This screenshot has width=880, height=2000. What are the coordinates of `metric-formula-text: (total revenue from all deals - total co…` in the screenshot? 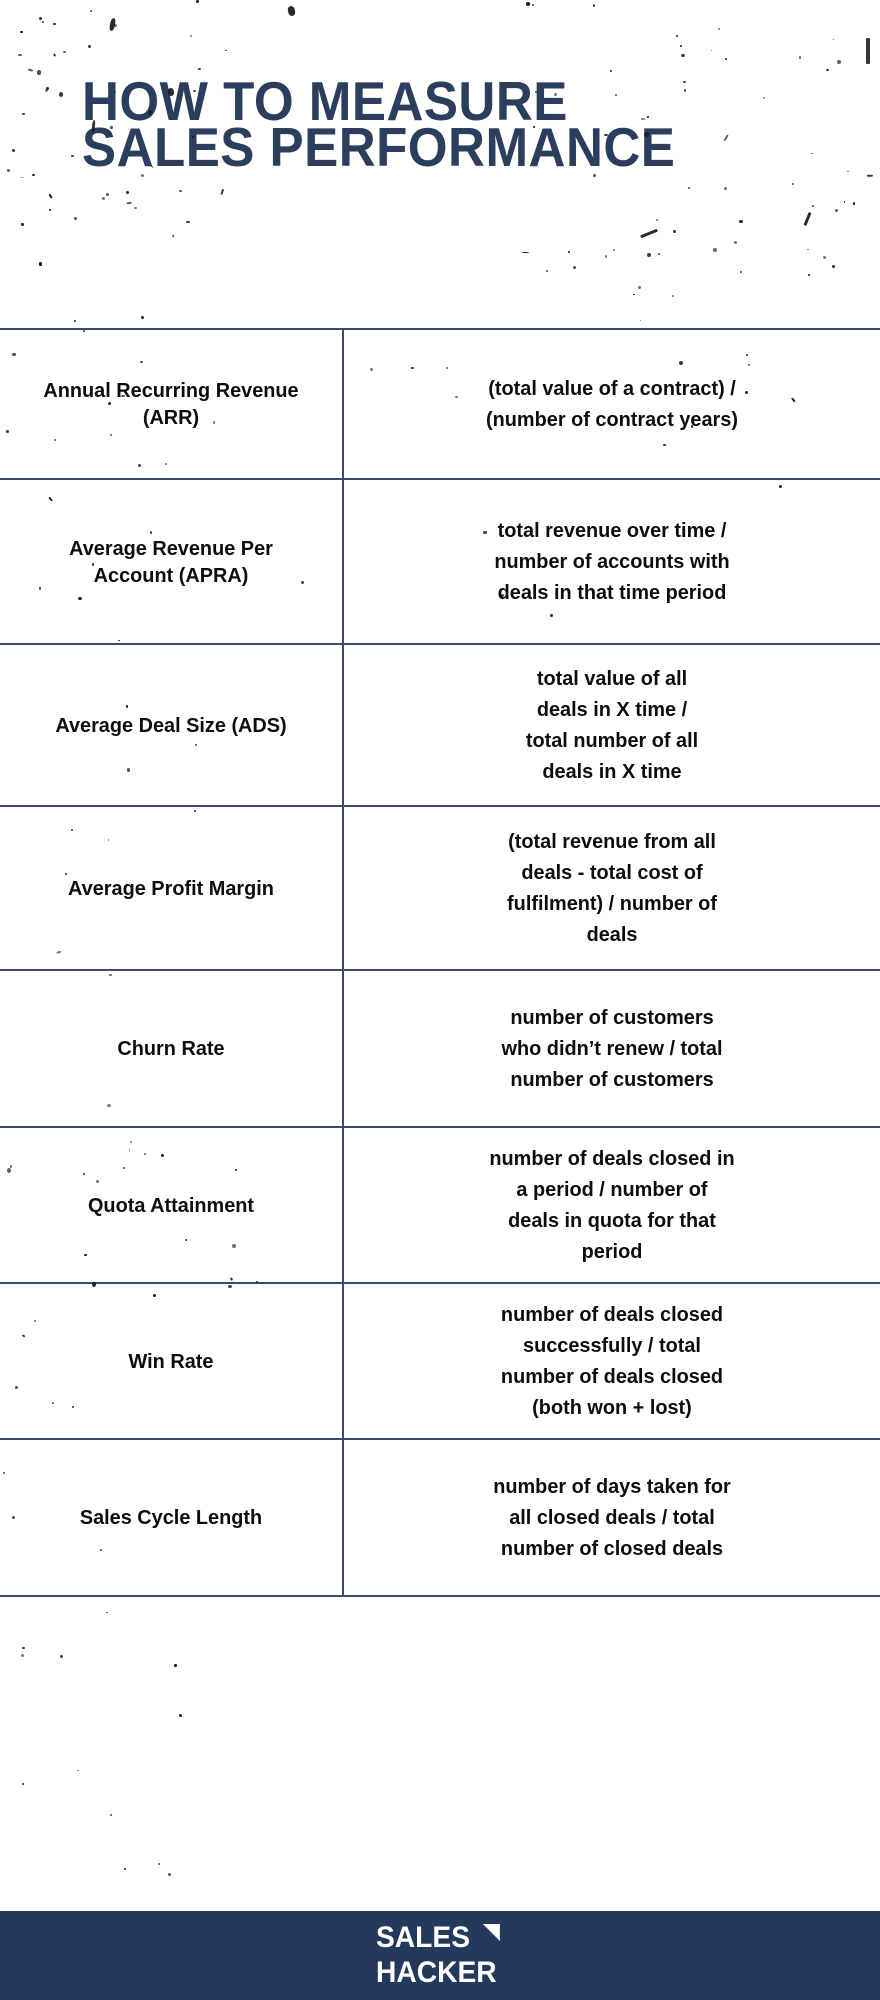 It's located at (612, 888).